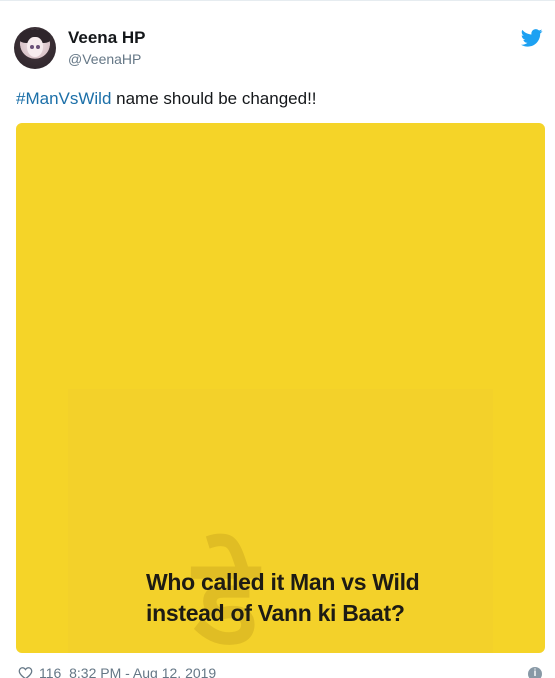 The image size is (555, 678). What do you see at coordinates (50, 671) in the screenshot?
I see `like-count: 116` at bounding box center [50, 671].